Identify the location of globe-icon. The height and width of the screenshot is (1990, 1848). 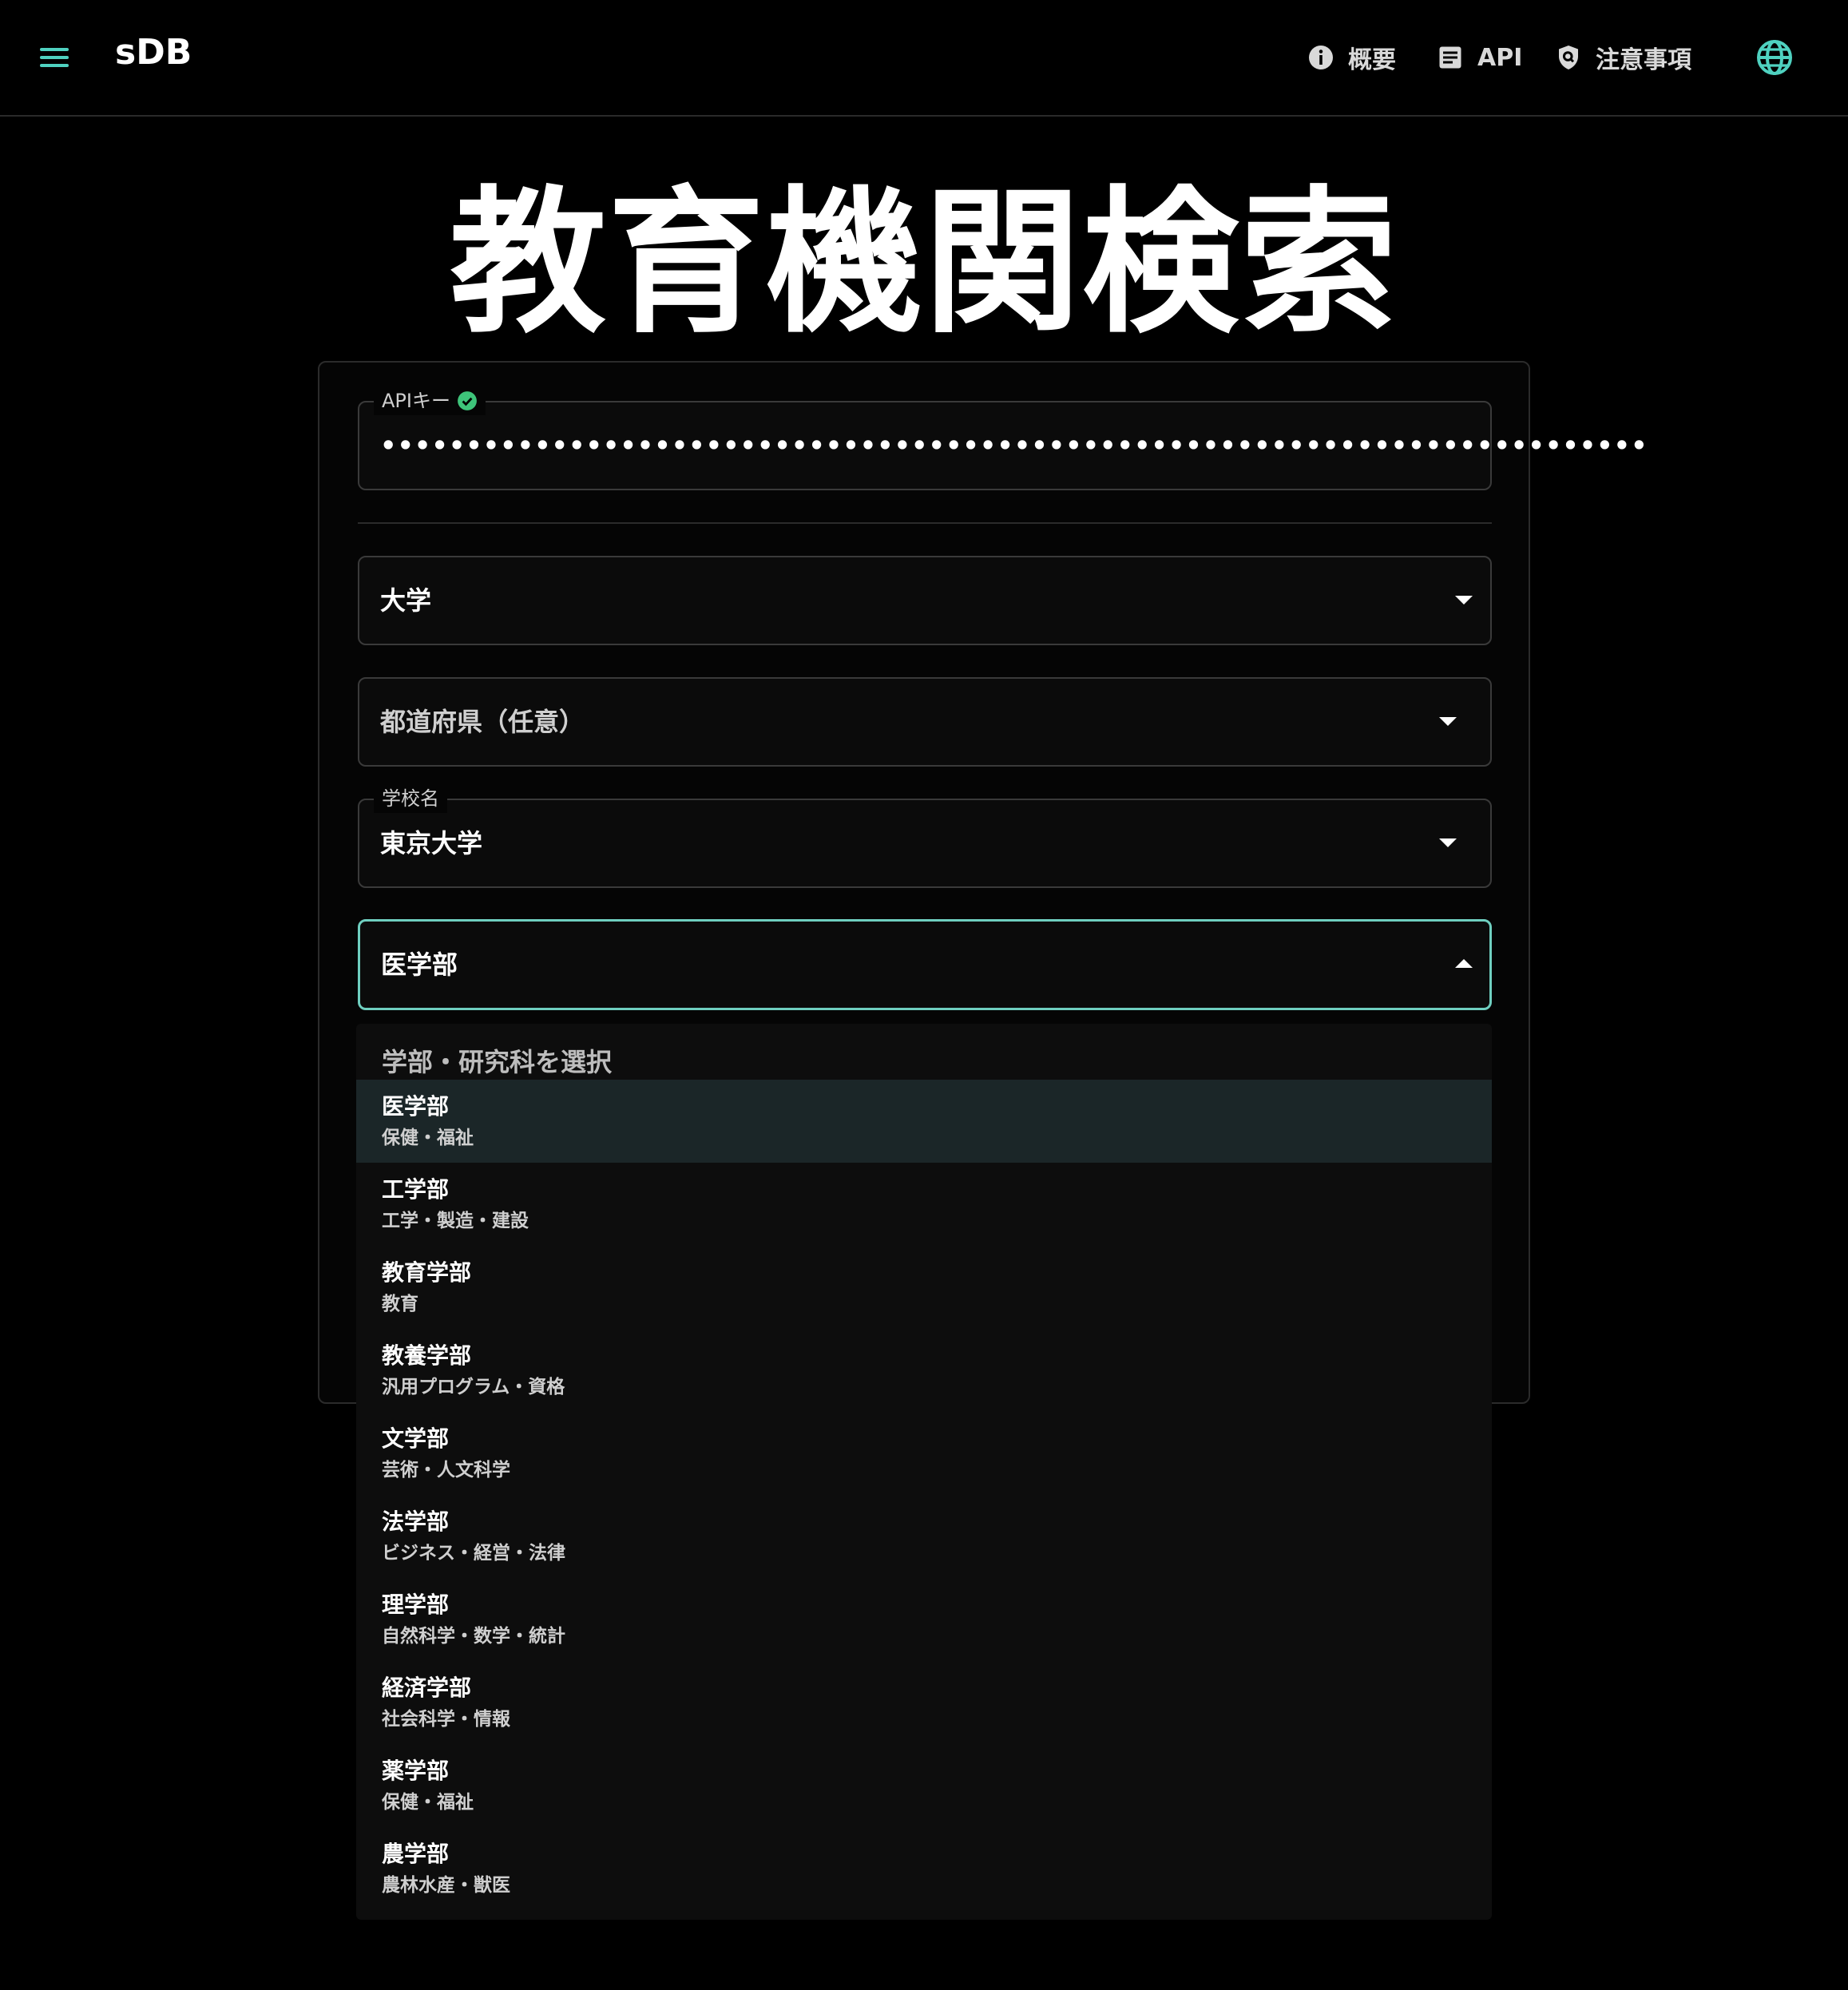
(1775, 57).